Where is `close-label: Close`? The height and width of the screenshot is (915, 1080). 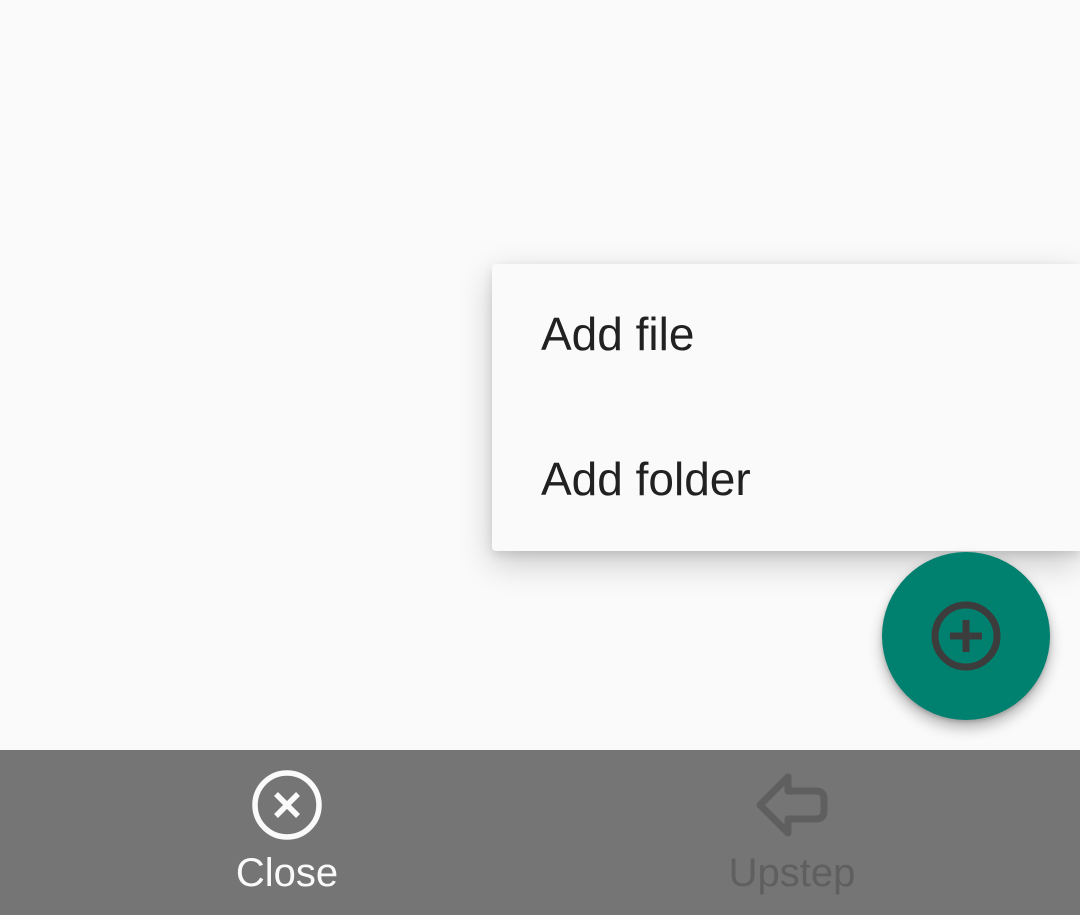 close-label: Close is located at coordinates (287, 873).